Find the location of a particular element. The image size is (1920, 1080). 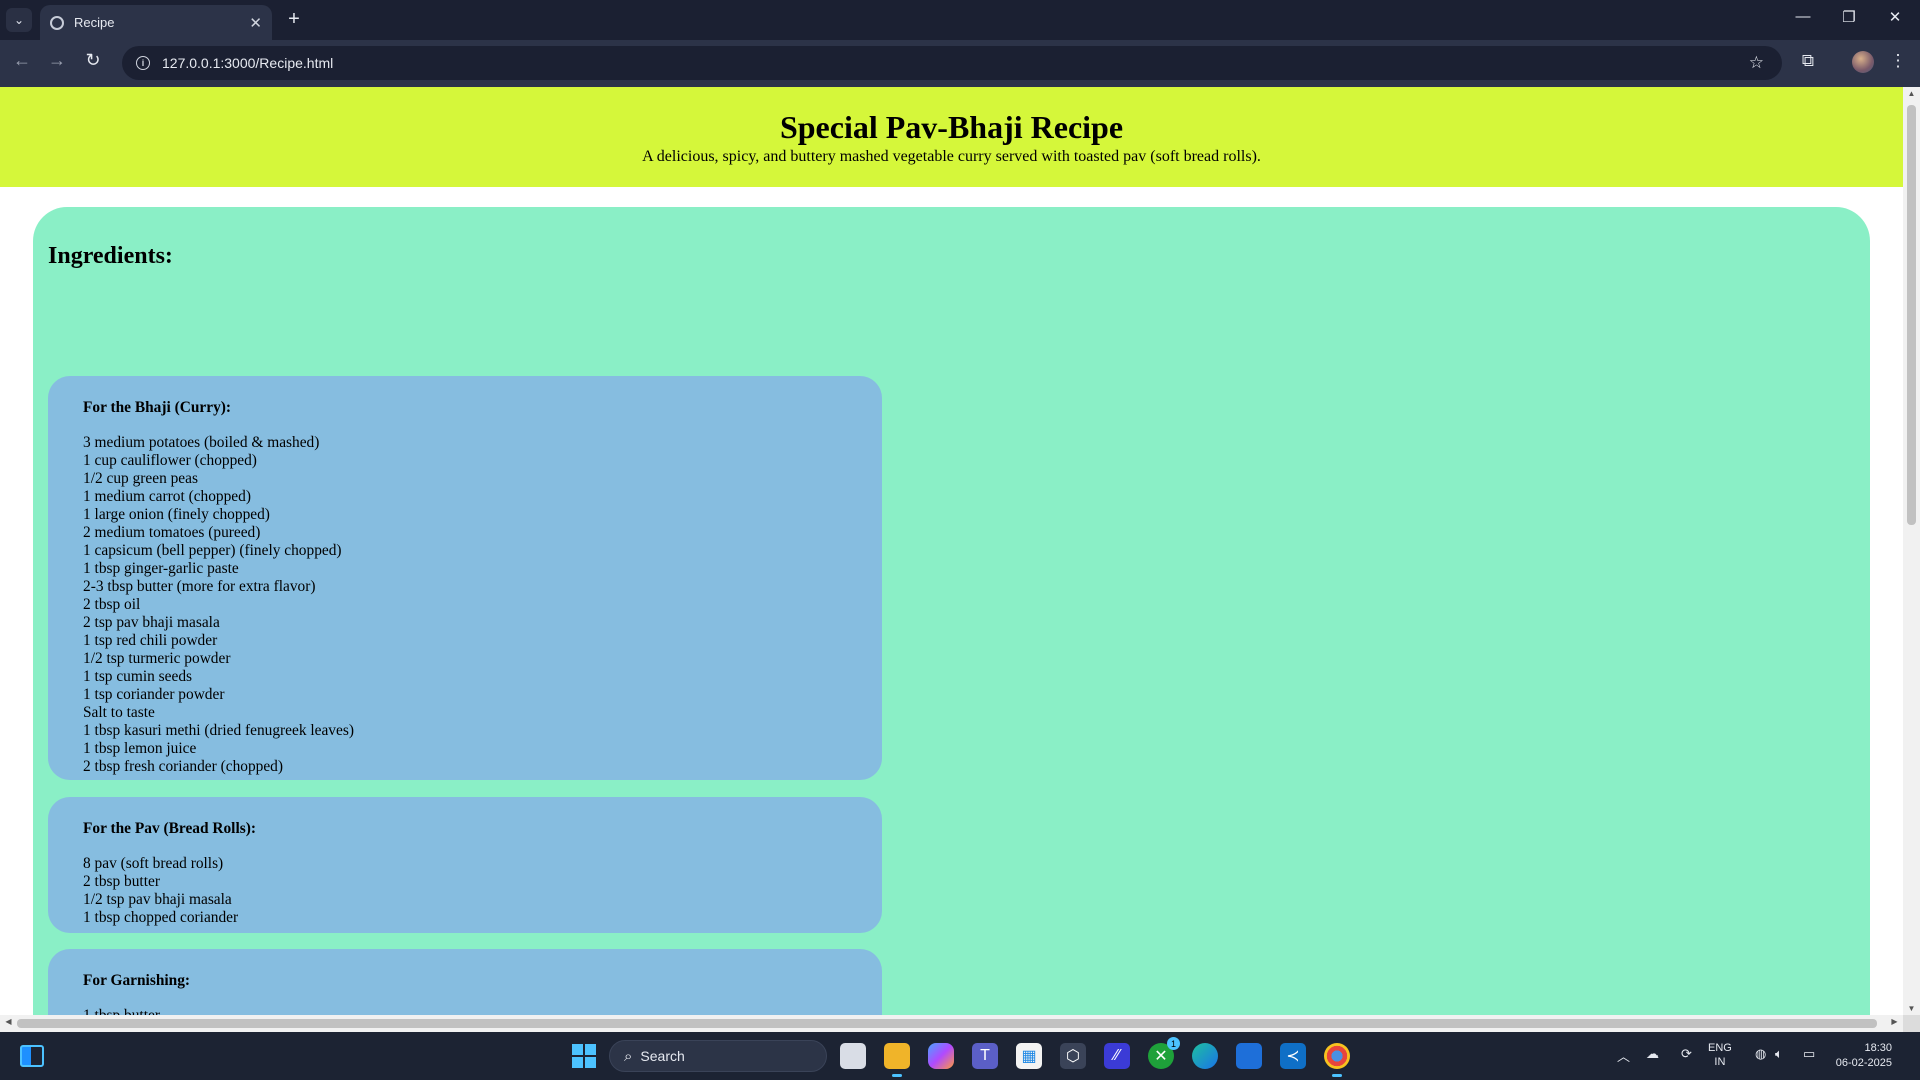

ingredient-item: 1 tsp coriander powder is located at coordinates (154, 694).